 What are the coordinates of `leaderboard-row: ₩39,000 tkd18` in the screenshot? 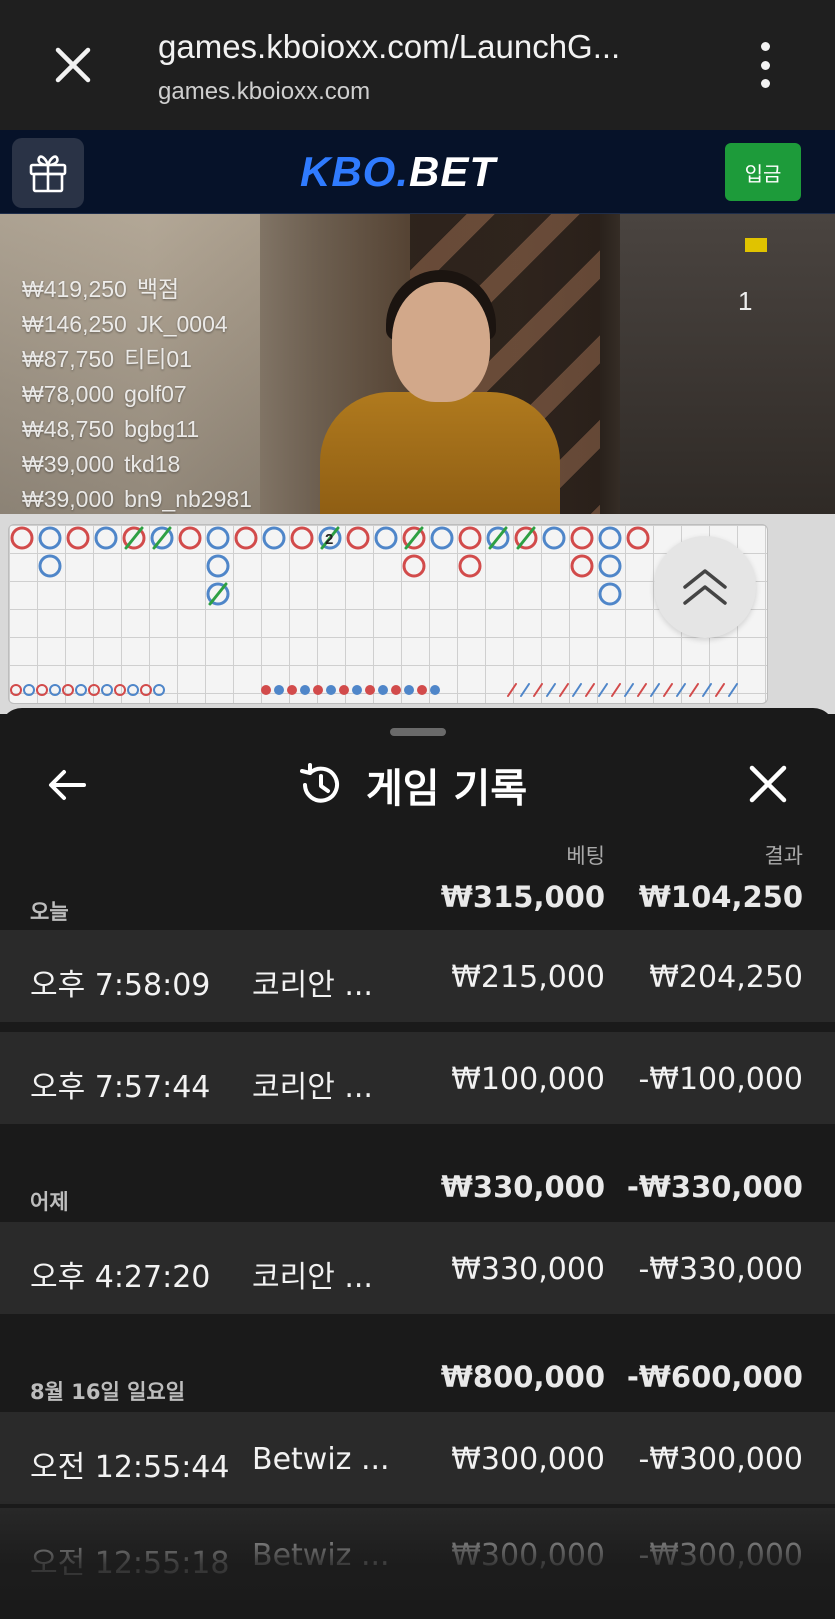 It's located at (101, 464).